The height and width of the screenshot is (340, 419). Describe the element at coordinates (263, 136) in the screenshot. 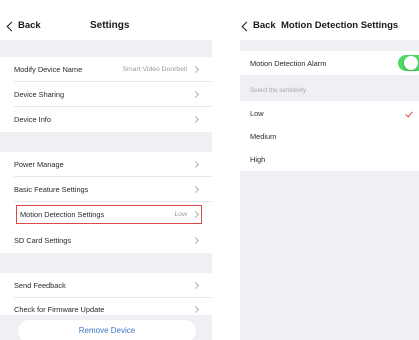

I see `option-label: Medium` at that location.